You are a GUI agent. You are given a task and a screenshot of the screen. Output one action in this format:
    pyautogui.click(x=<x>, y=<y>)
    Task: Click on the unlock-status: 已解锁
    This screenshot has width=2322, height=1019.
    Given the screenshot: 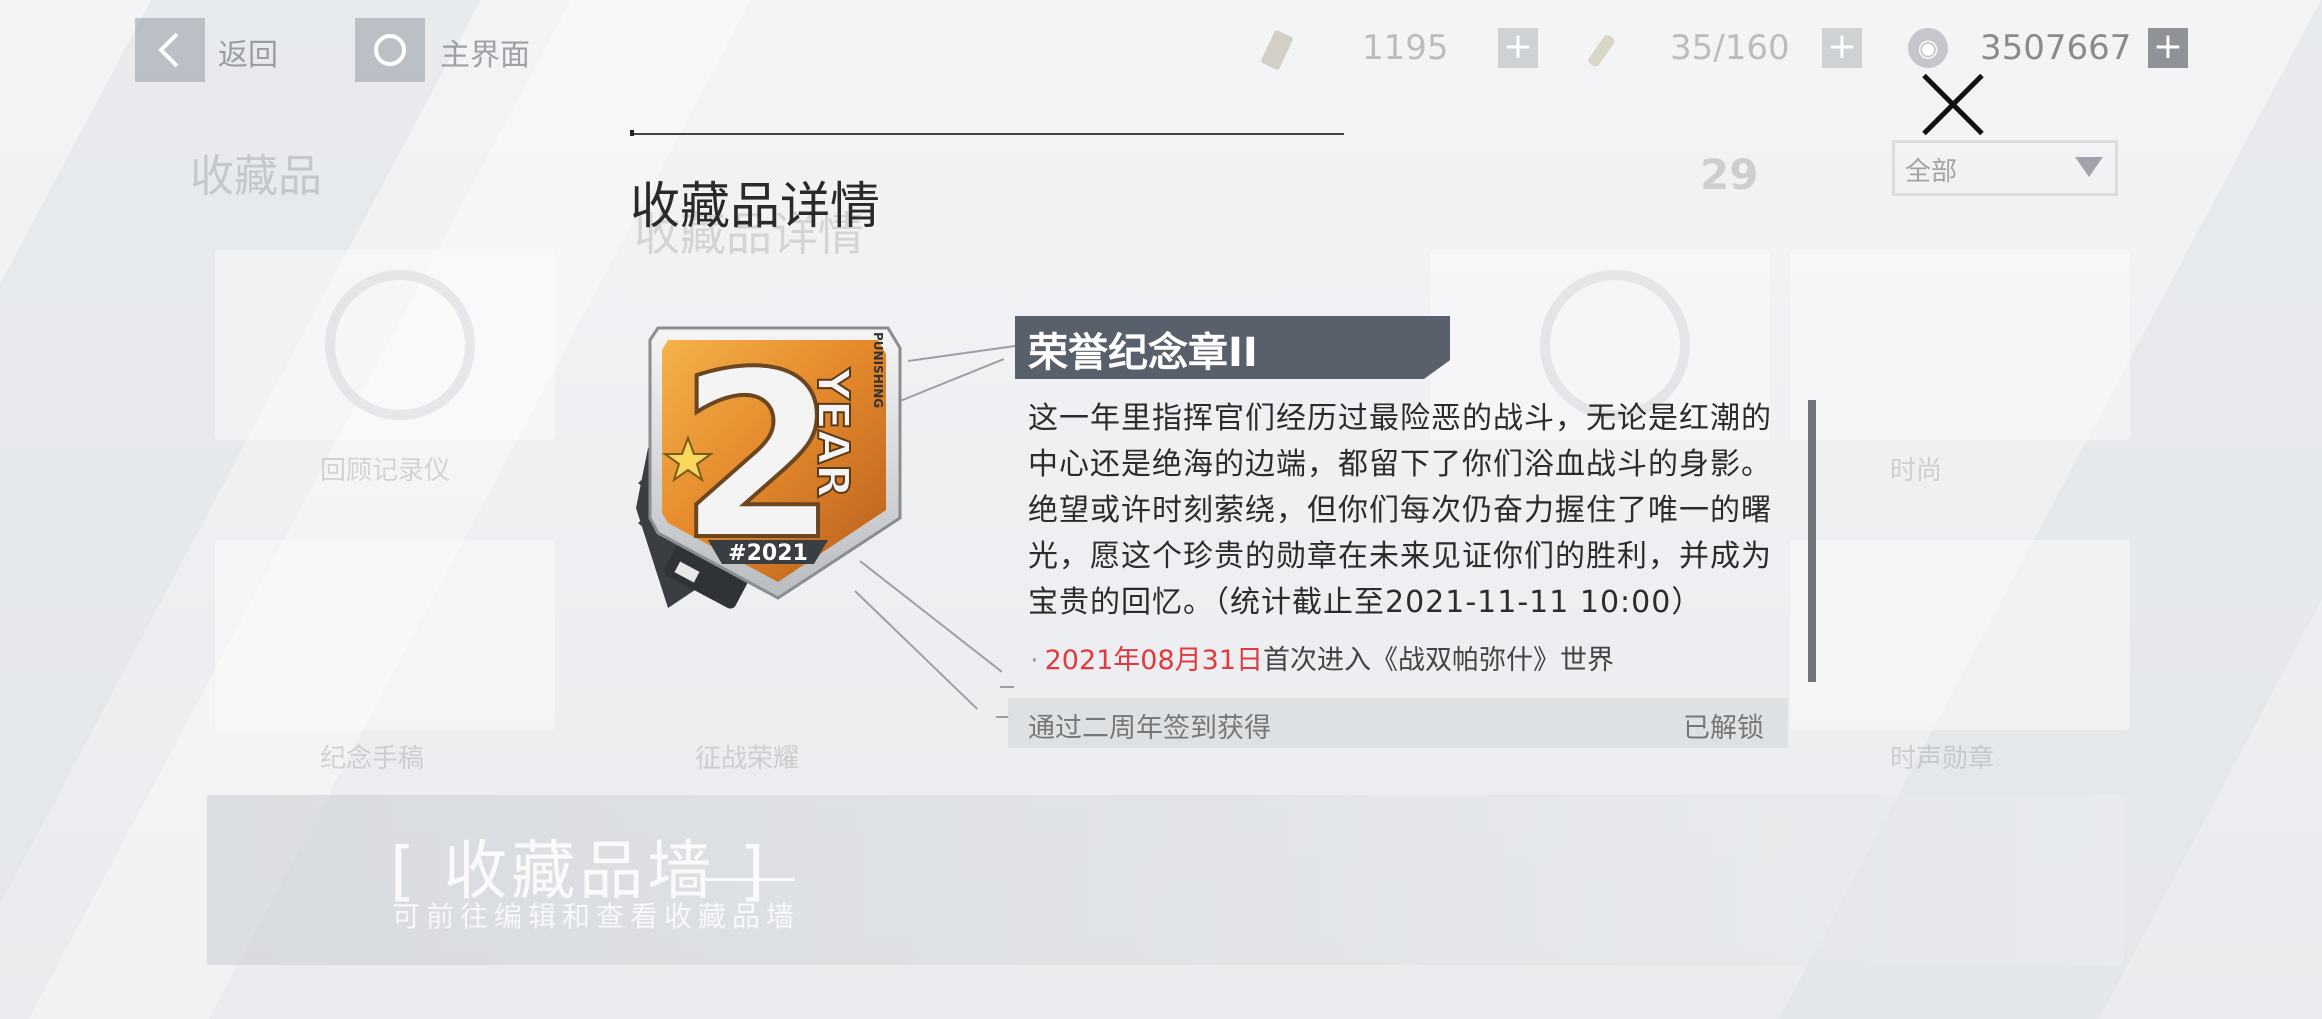 What is the action you would take?
    pyautogui.click(x=1723, y=728)
    